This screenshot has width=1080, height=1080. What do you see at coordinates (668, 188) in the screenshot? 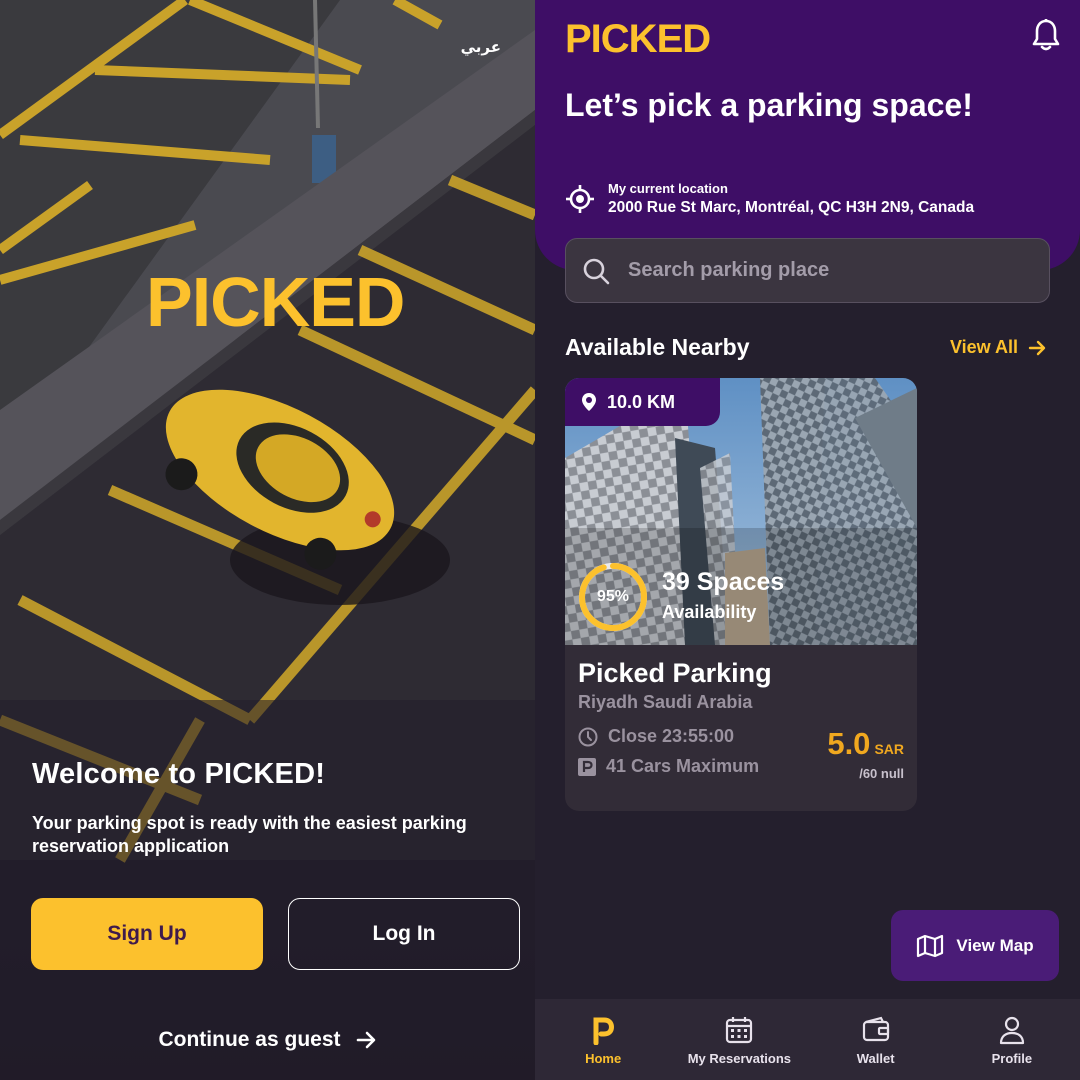
I see `location-label: My current location` at bounding box center [668, 188].